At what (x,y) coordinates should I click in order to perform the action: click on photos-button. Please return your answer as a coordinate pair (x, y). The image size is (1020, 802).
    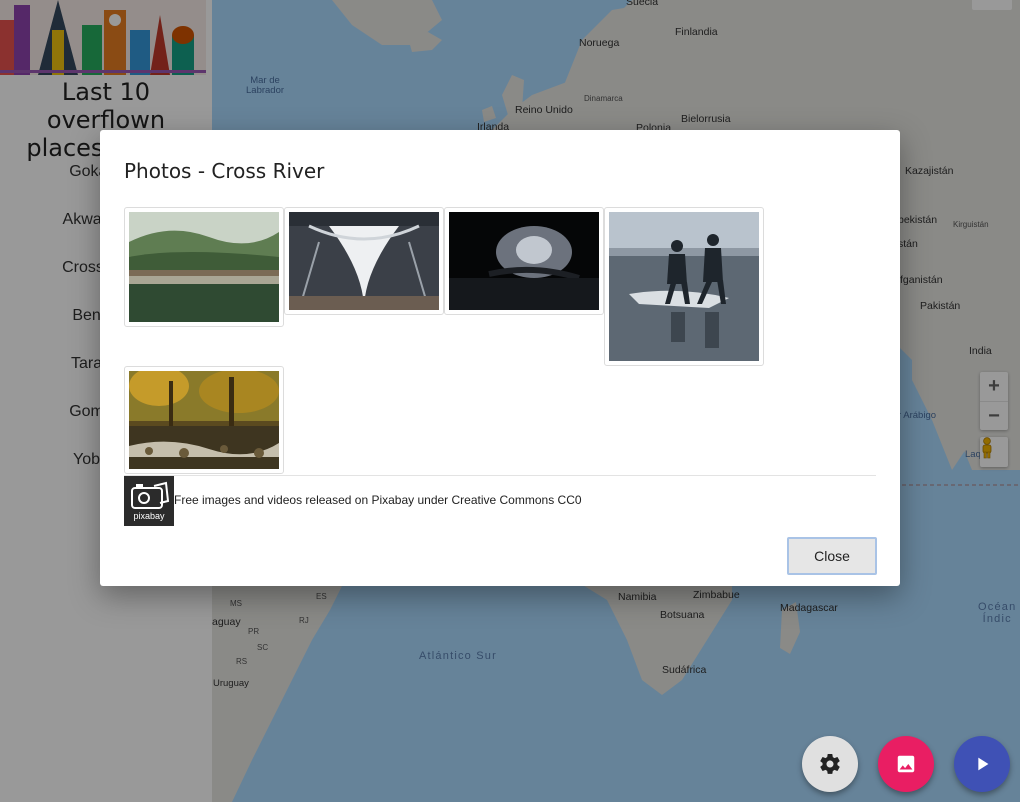
    Looking at the image, I should click on (906, 764).